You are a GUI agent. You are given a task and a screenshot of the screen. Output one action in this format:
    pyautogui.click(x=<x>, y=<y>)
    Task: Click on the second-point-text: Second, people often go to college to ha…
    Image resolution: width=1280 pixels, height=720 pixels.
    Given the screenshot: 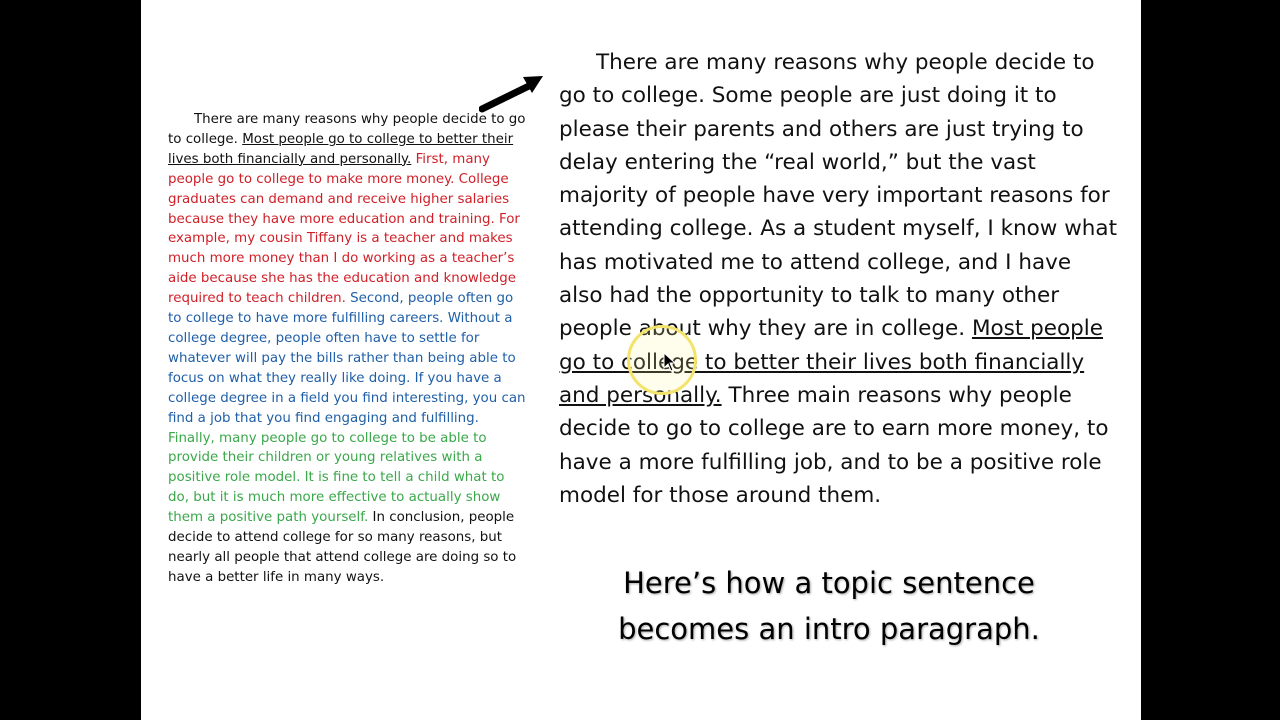 What is the action you would take?
    pyautogui.click(x=347, y=358)
    